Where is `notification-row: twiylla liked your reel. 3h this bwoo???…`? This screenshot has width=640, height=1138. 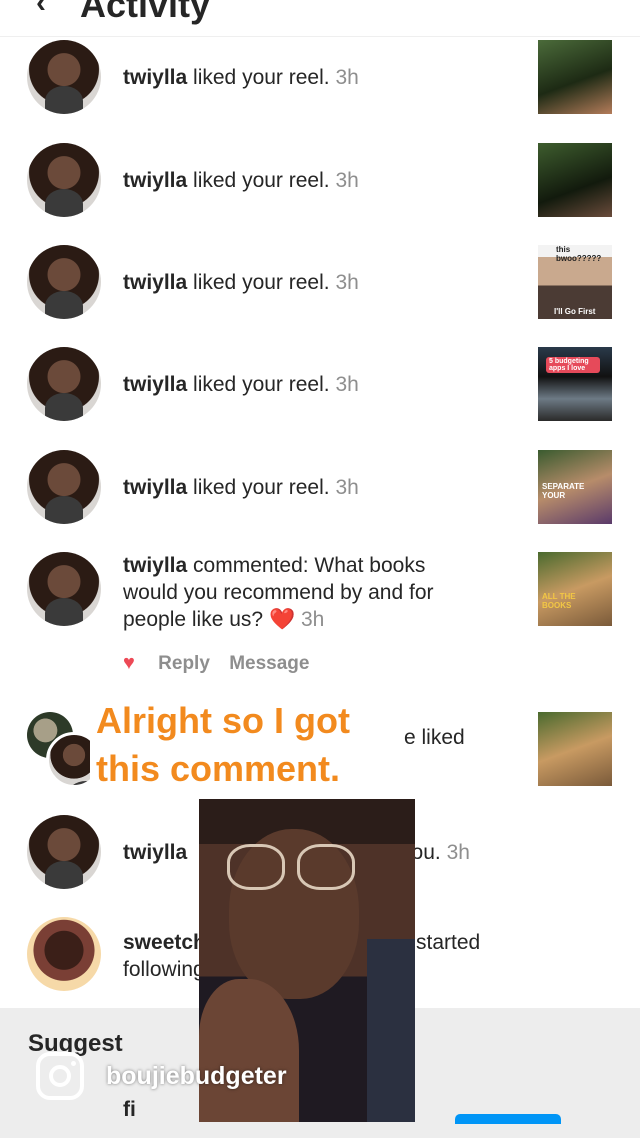 notification-row: twiylla liked your reel. 3h this bwoo???… is located at coordinates (320, 283).